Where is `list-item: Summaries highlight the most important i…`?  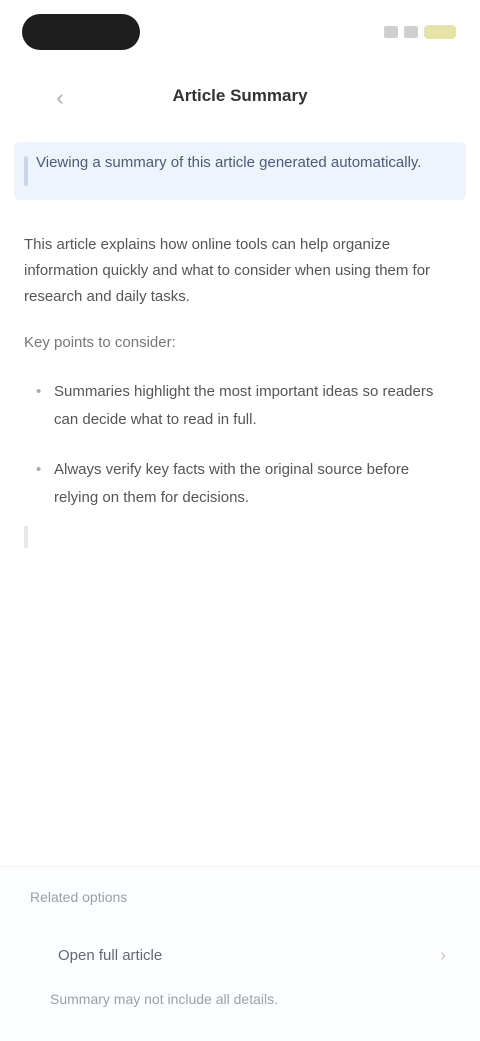 list-item: Summaries highlight the most important i… is located at coordinates (246, 406).